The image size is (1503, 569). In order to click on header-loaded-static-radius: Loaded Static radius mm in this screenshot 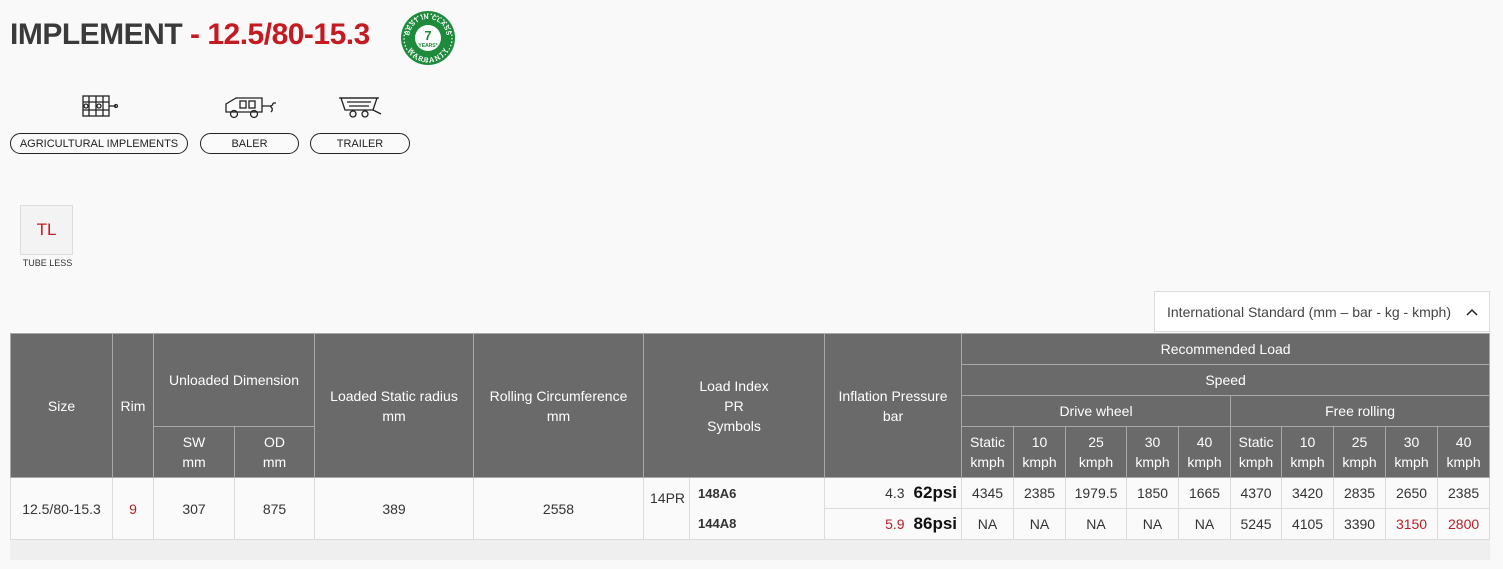, I will do `click(394, 405)`.